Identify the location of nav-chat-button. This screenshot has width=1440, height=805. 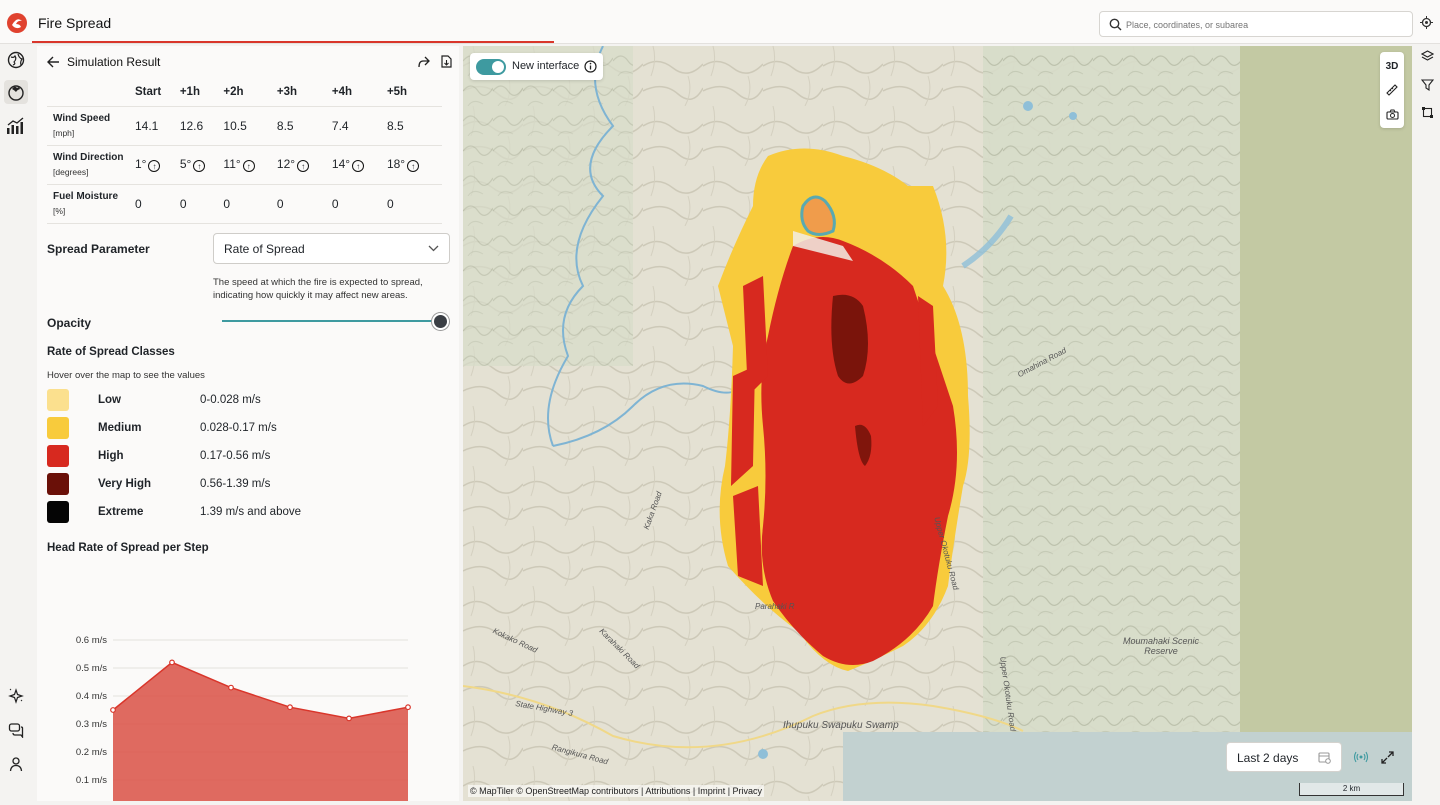
(16, 730).